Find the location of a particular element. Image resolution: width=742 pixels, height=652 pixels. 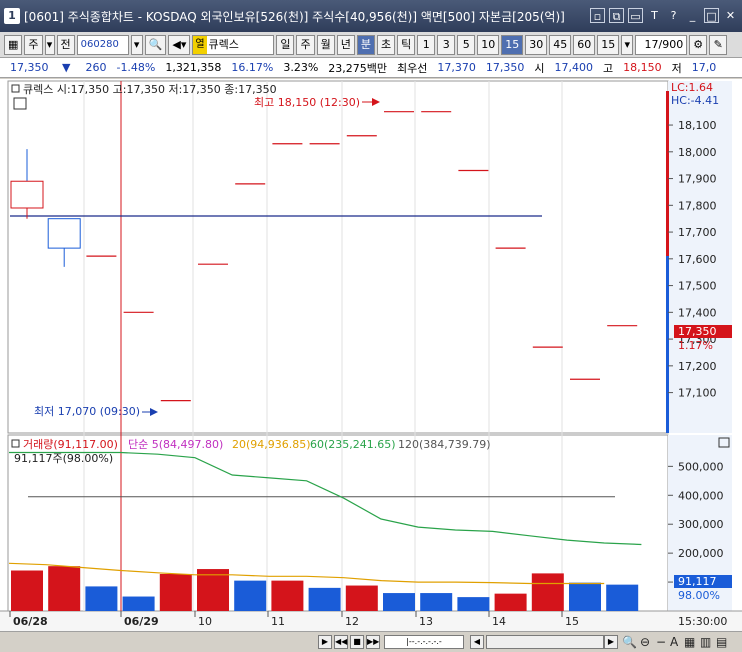

tools-icon: ✎ is located at coordinates (718, 44).